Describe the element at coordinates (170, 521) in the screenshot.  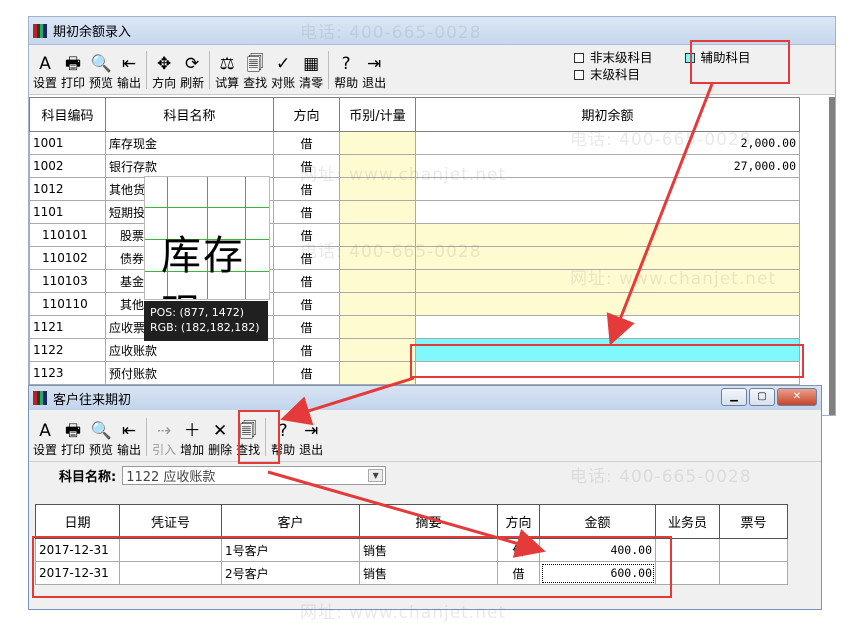
I see `col-header-voucher: 凭证号` at that location.